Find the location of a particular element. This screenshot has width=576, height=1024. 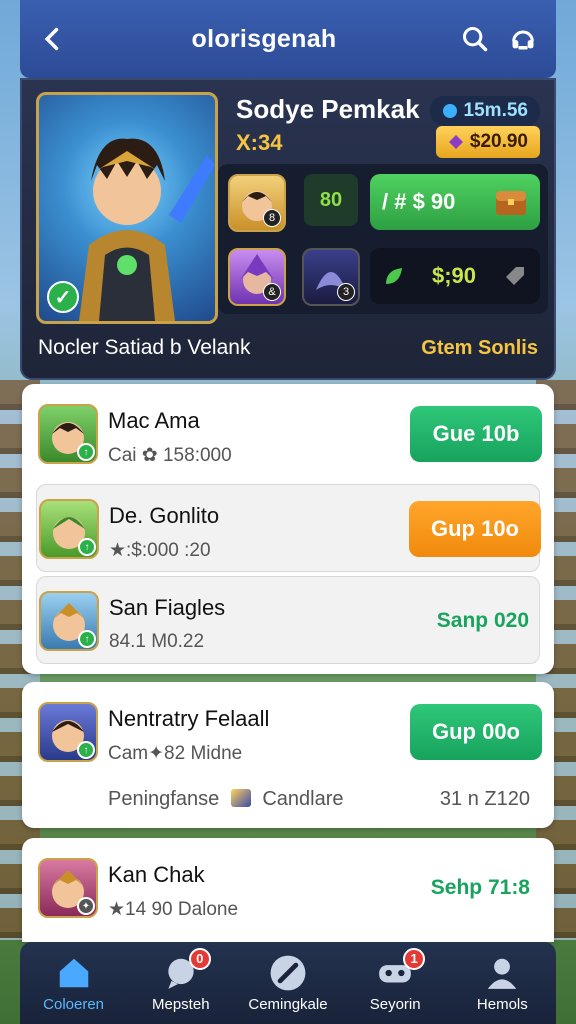

buy-dark-label: $;90 is located at coordinates (454, 275).